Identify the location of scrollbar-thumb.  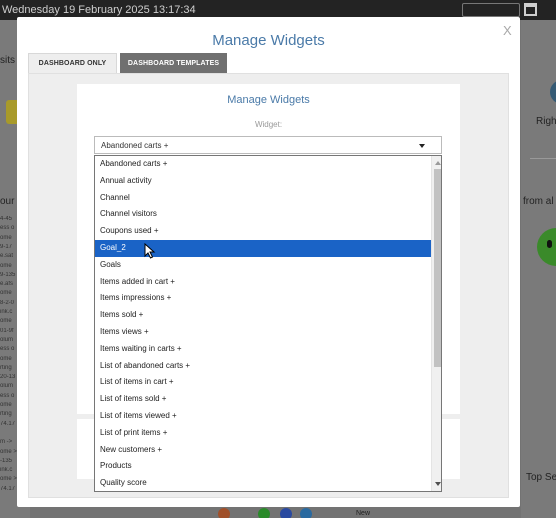
(437, 268).